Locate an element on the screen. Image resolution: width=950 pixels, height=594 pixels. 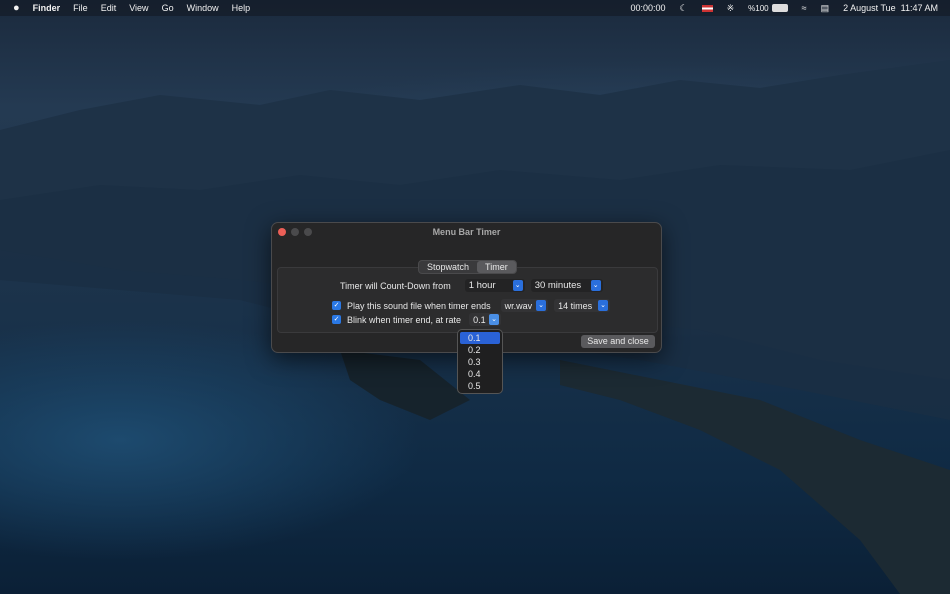
tab-control: Stopwatch Timer is located at coordinates (467, 267).